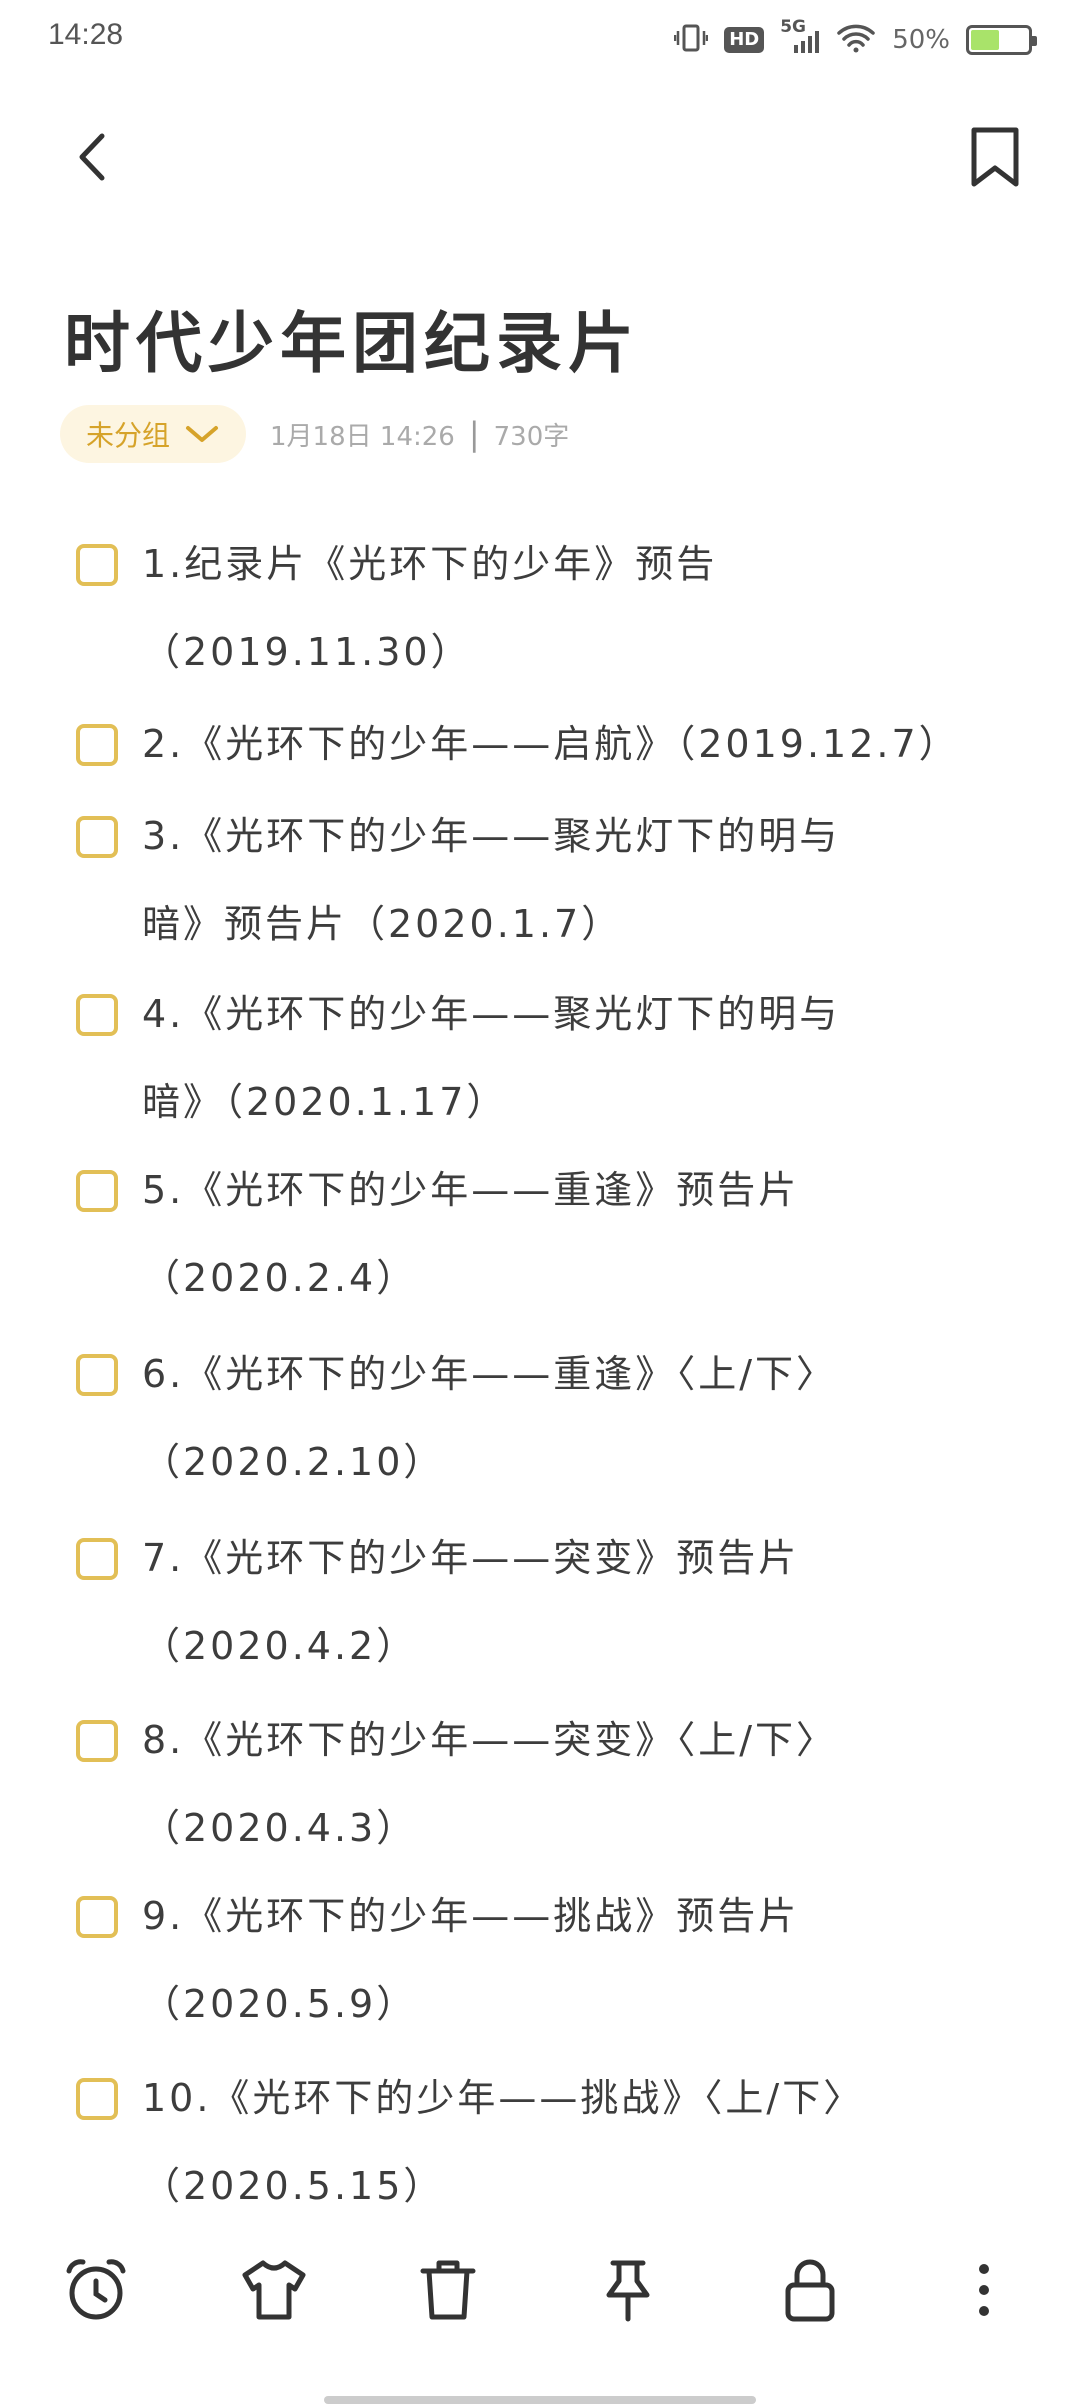 This screenshot has height=2408, width=1080. What do you see at coordinates (92, 157) in the screenshot?
I see `chevron-left-icon` at bounding box center [92, 157].